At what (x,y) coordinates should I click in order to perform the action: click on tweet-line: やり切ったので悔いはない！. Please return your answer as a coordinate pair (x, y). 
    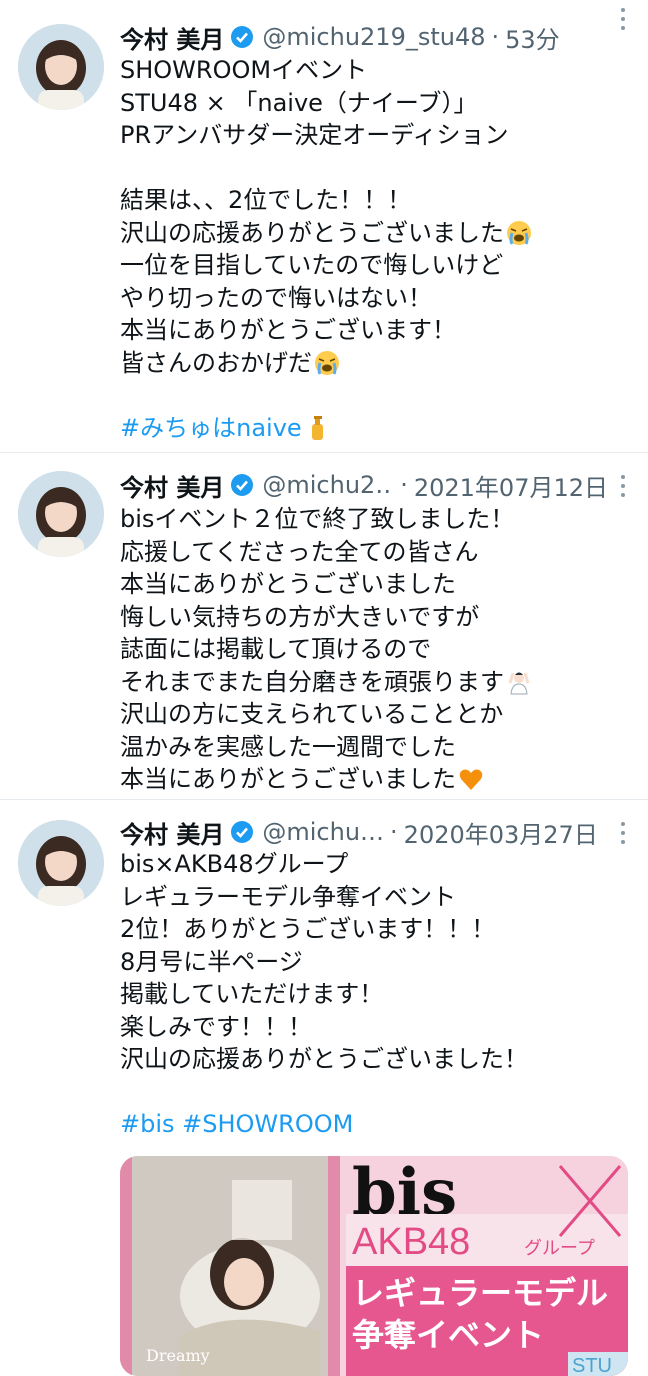
    Looking at the image, I should click on (276, 297).